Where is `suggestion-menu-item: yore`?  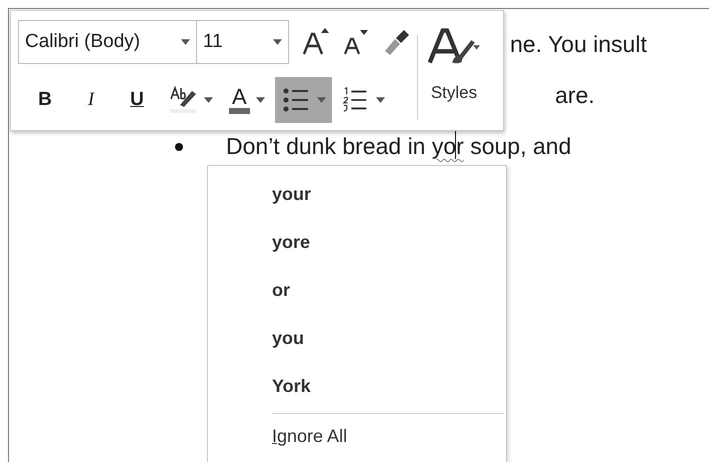
suggestion-menu-item: yore is located at coordinates (357, 251).